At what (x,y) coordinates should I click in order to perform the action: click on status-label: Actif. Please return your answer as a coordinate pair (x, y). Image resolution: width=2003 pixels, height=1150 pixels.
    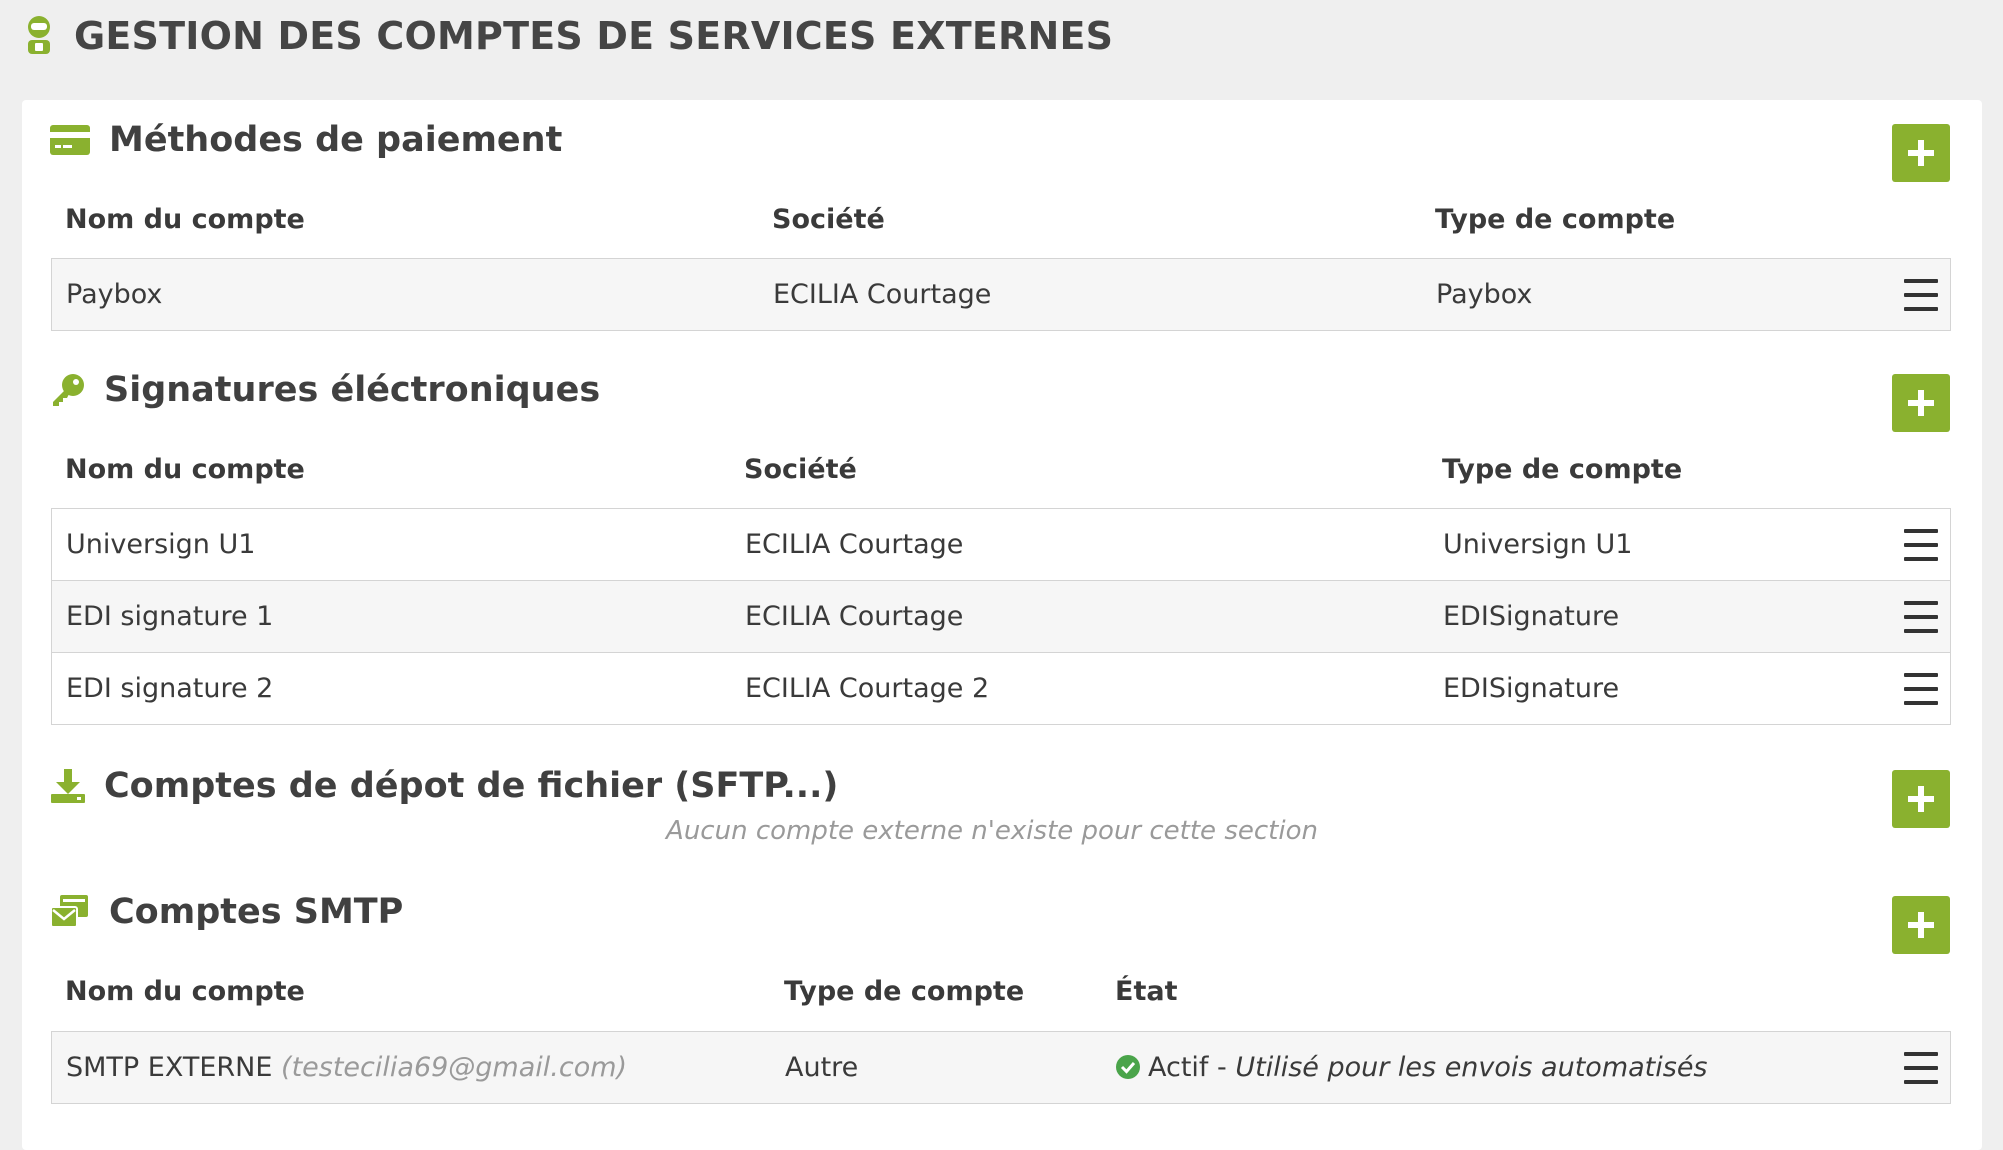
    Looking at the image, I should click on (1178, 1067).